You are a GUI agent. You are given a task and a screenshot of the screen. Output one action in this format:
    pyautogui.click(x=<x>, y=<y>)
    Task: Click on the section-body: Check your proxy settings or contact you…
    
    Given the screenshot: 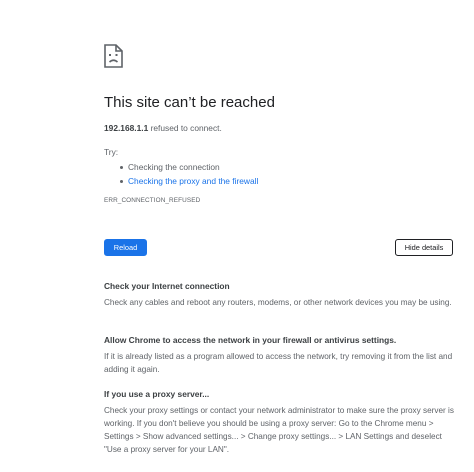 What is the action you would take?
    pyautogui.click(x=279, y=430)
    